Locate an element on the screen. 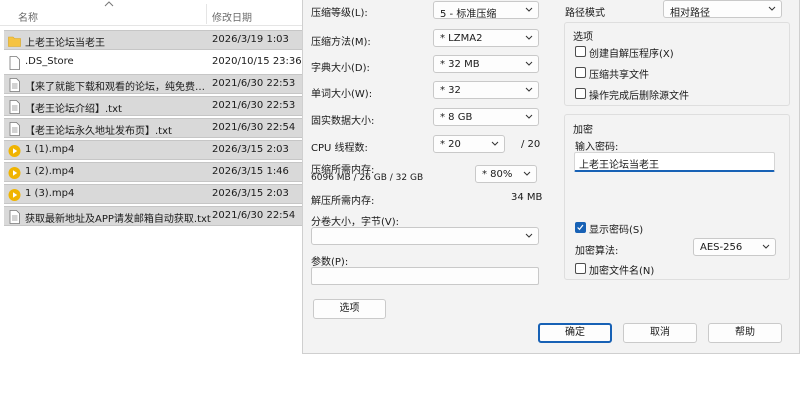 The width and height of the screenshot is (800, 415). encrypt-filenames-label: 加密文件名(N) is located at coordinates (622, 271).